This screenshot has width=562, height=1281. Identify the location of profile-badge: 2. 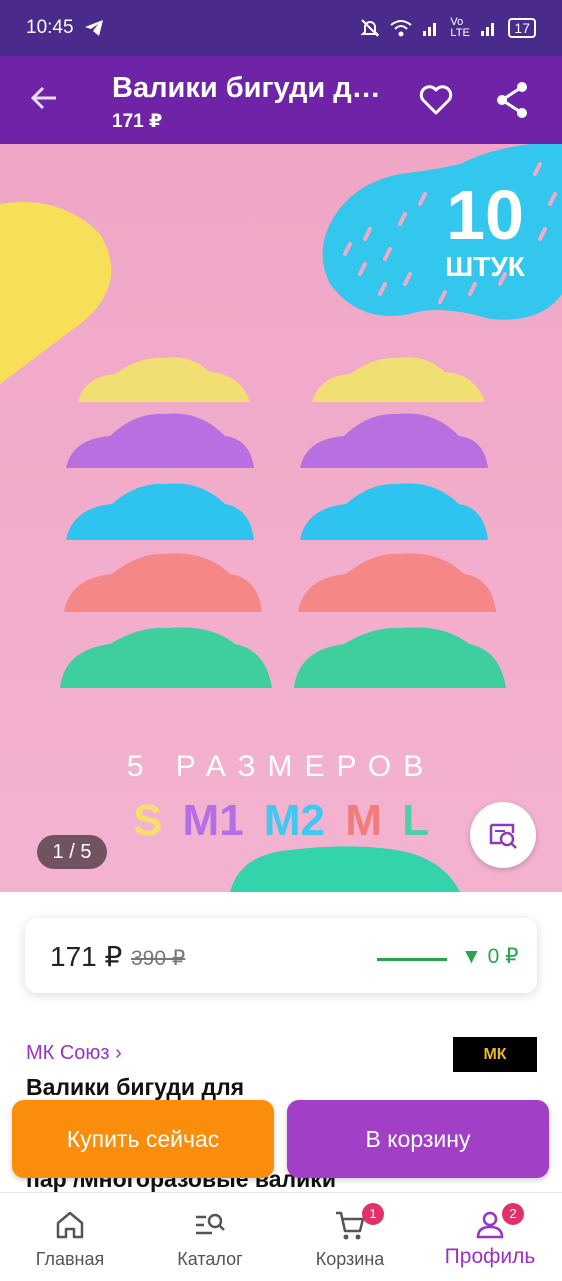
(513, 1214).